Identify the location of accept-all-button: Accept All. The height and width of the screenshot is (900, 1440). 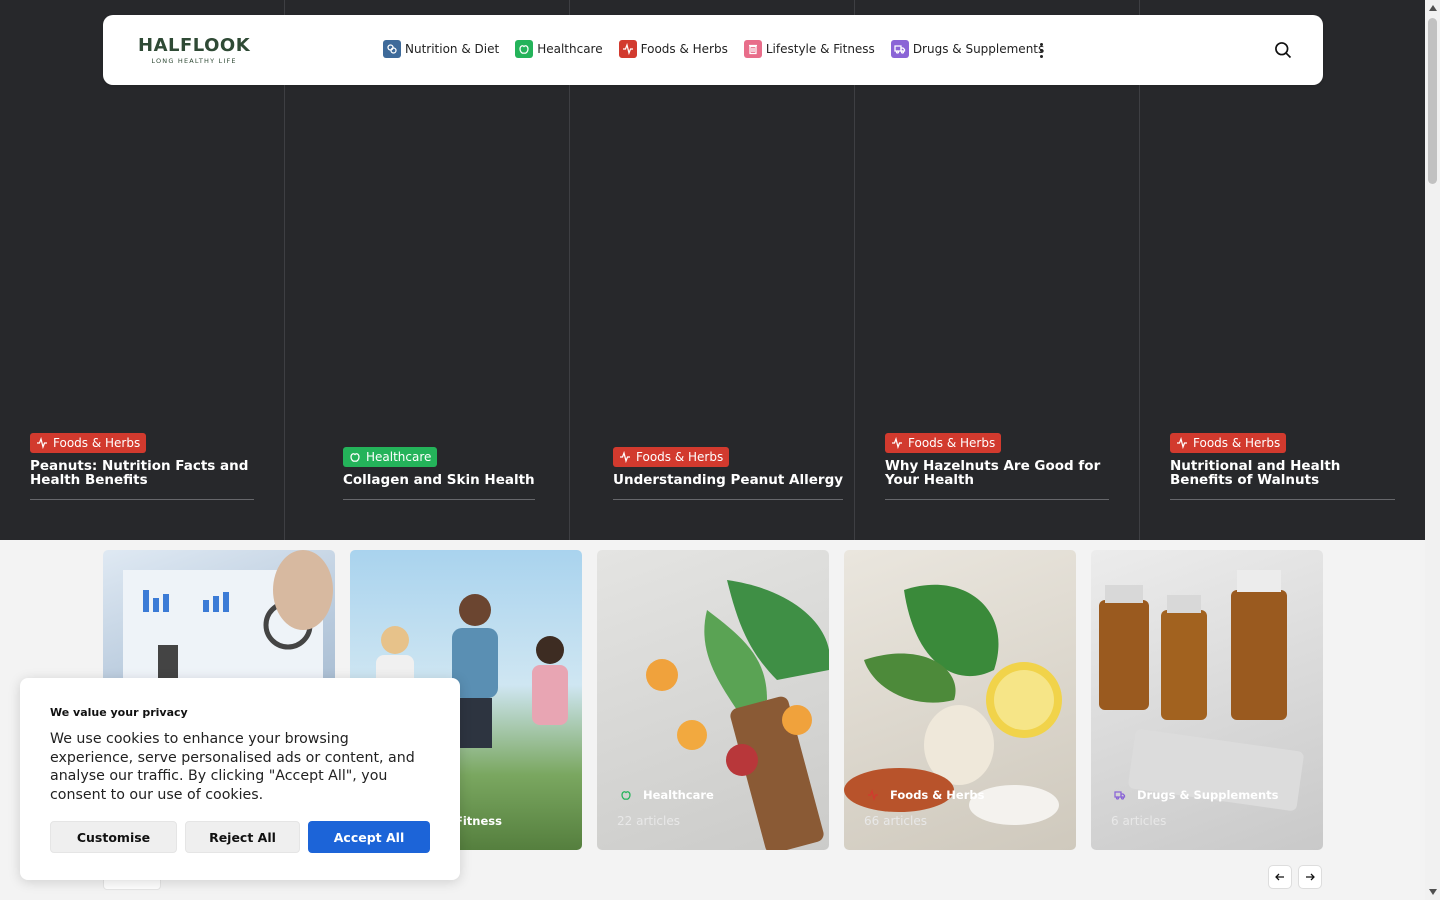
(369, 837).